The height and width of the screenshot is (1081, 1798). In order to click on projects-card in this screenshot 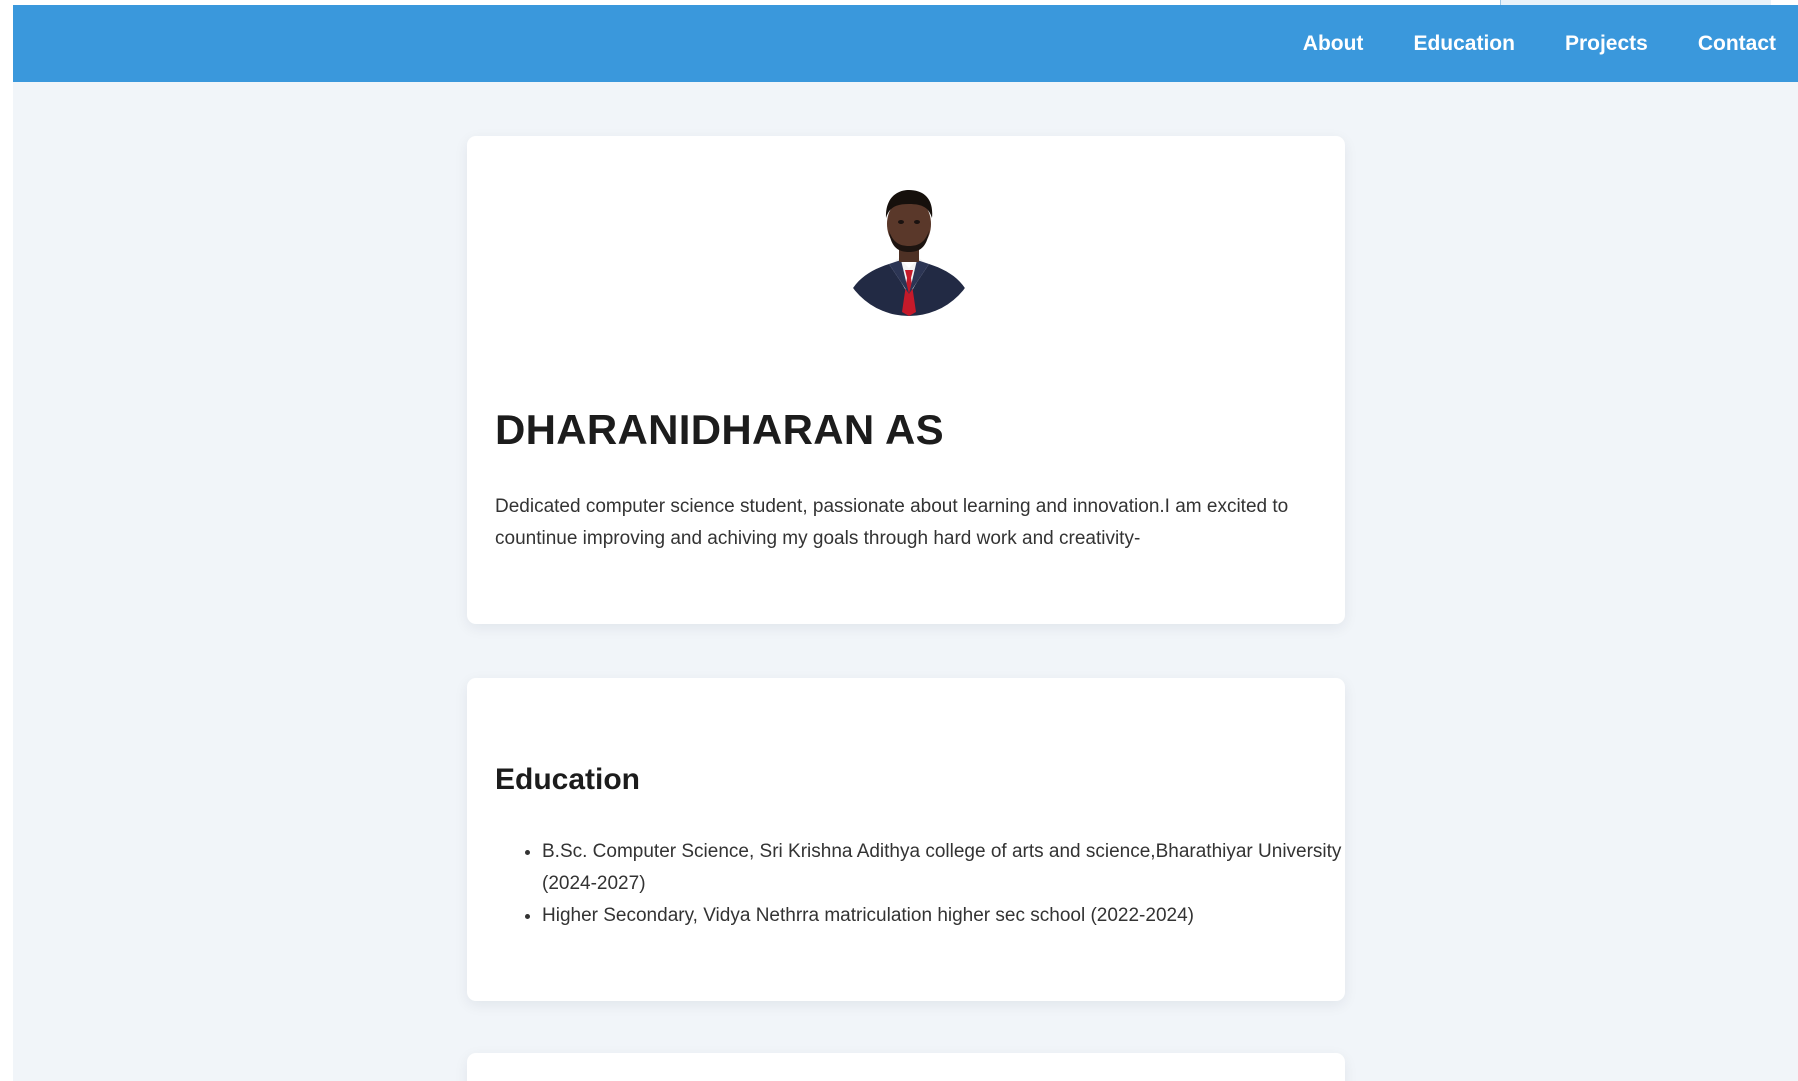, I will do `click(906, 1067)`.